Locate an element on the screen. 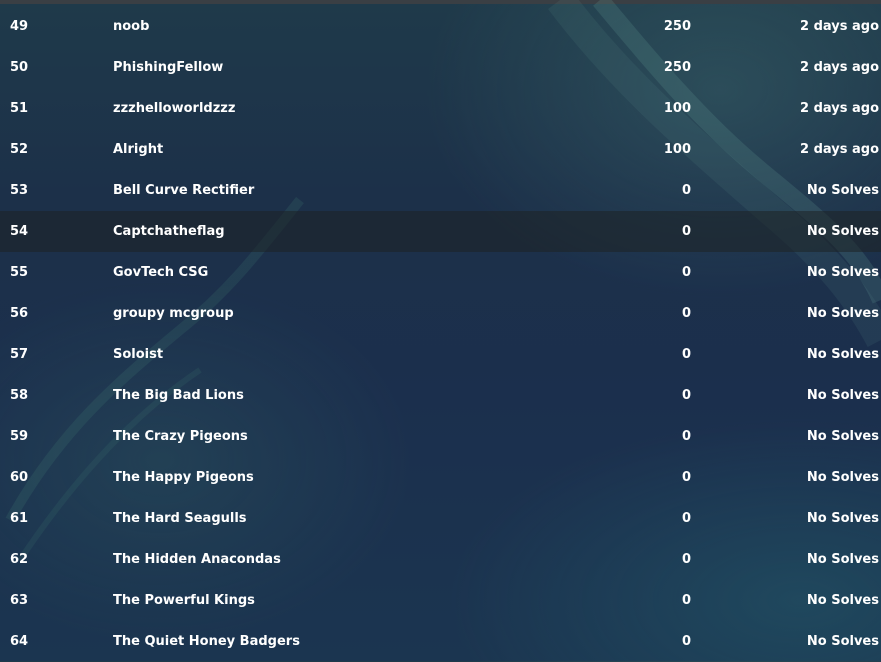 The image size is (881, 662). place-cell: 58 is located at coordinates (19, 395).